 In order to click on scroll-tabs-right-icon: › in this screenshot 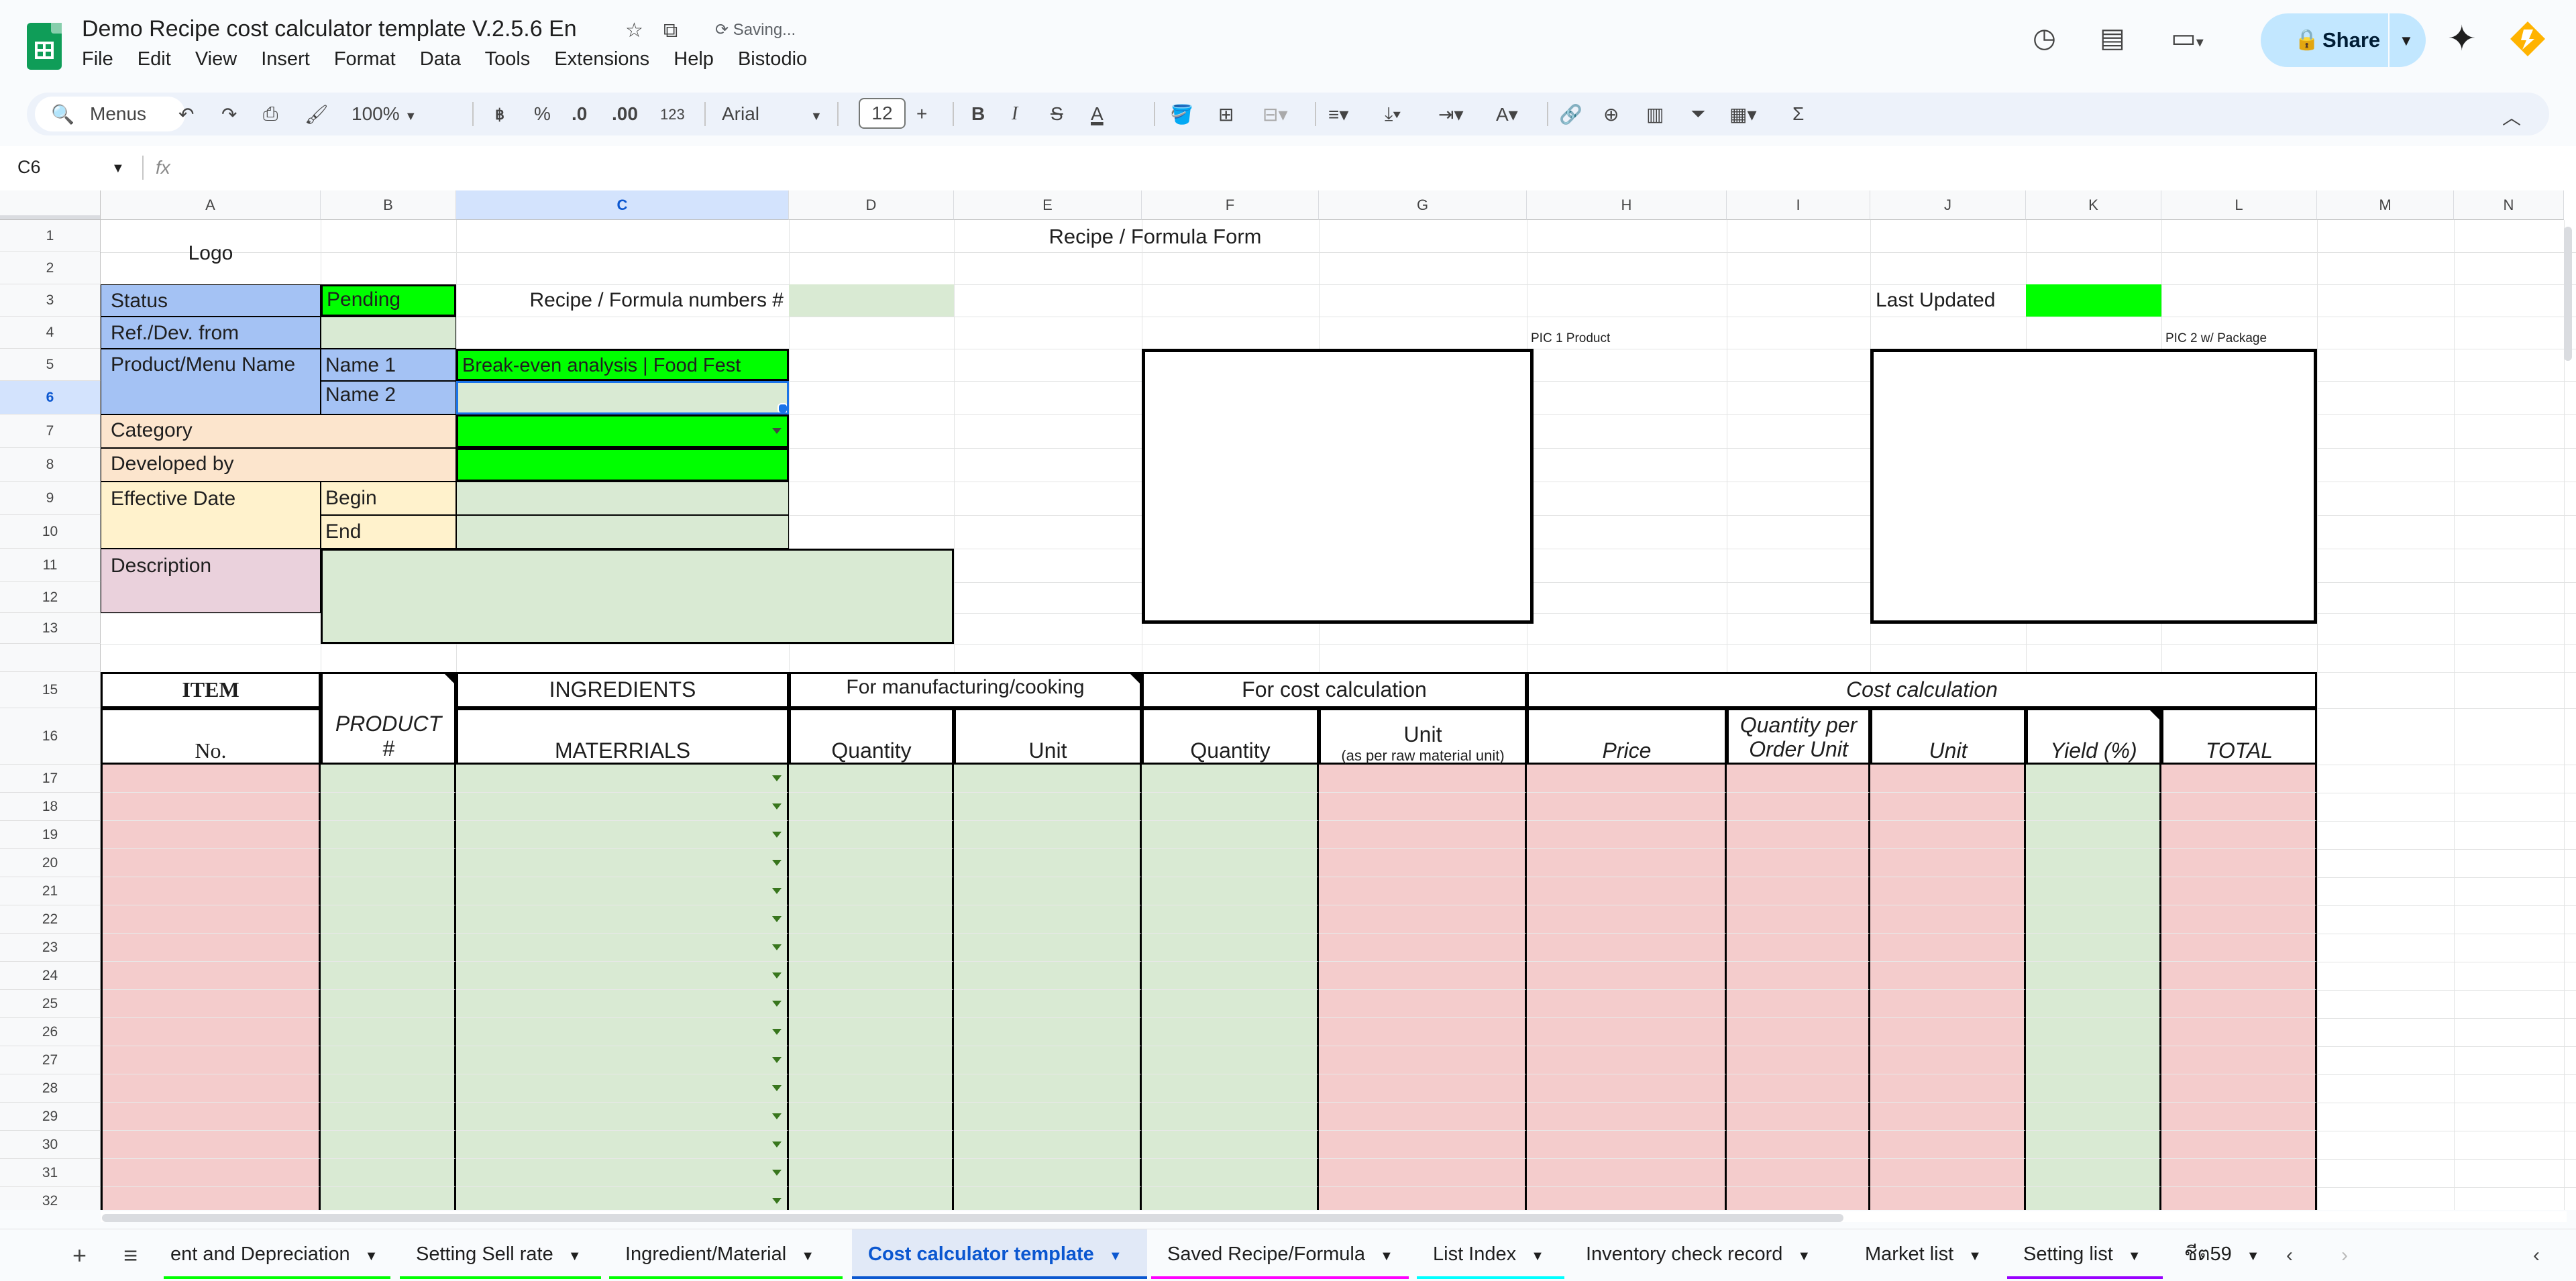, I will do `click(2344, 1255)`.